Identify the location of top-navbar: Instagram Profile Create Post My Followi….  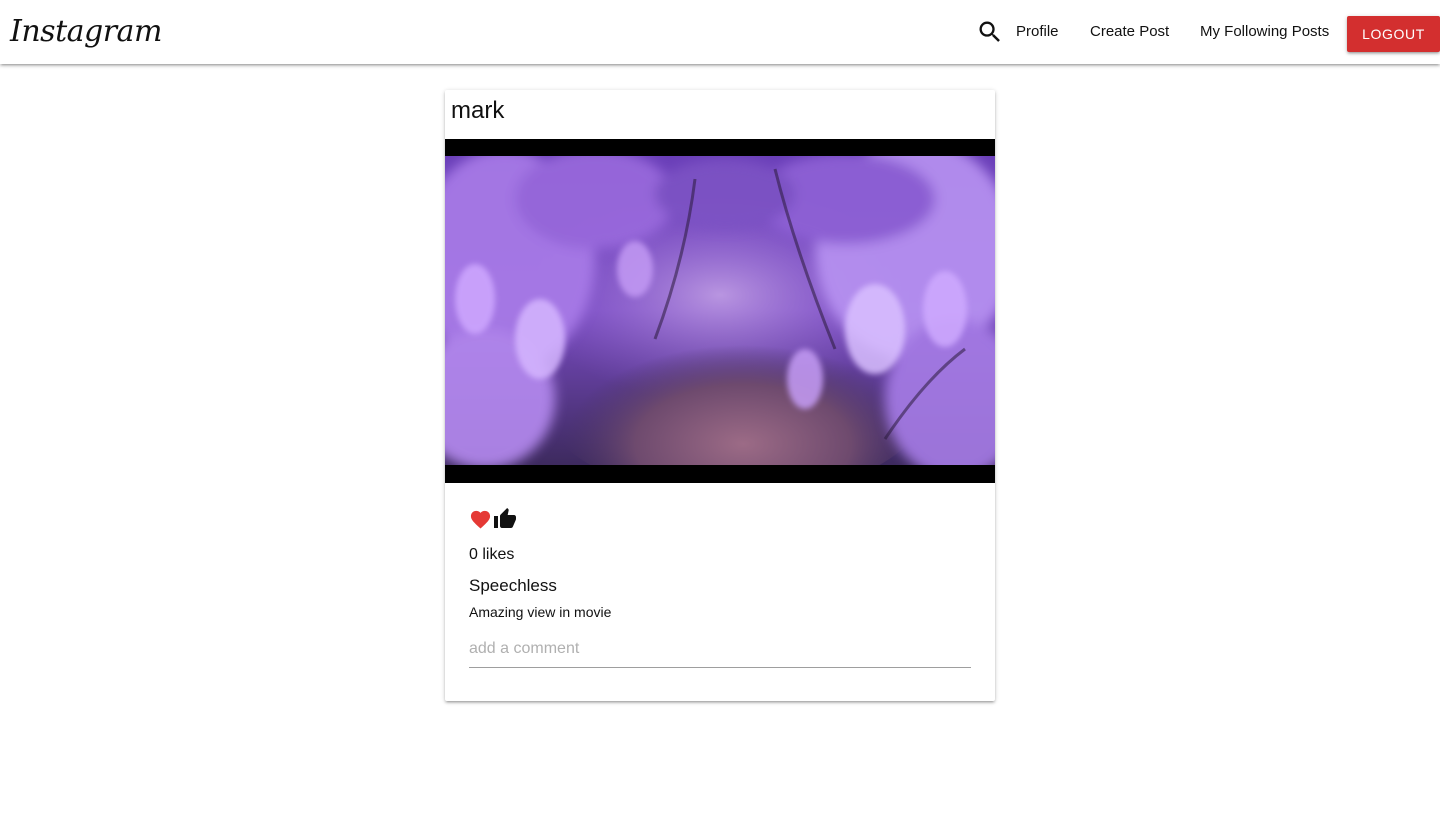
(720, 32).